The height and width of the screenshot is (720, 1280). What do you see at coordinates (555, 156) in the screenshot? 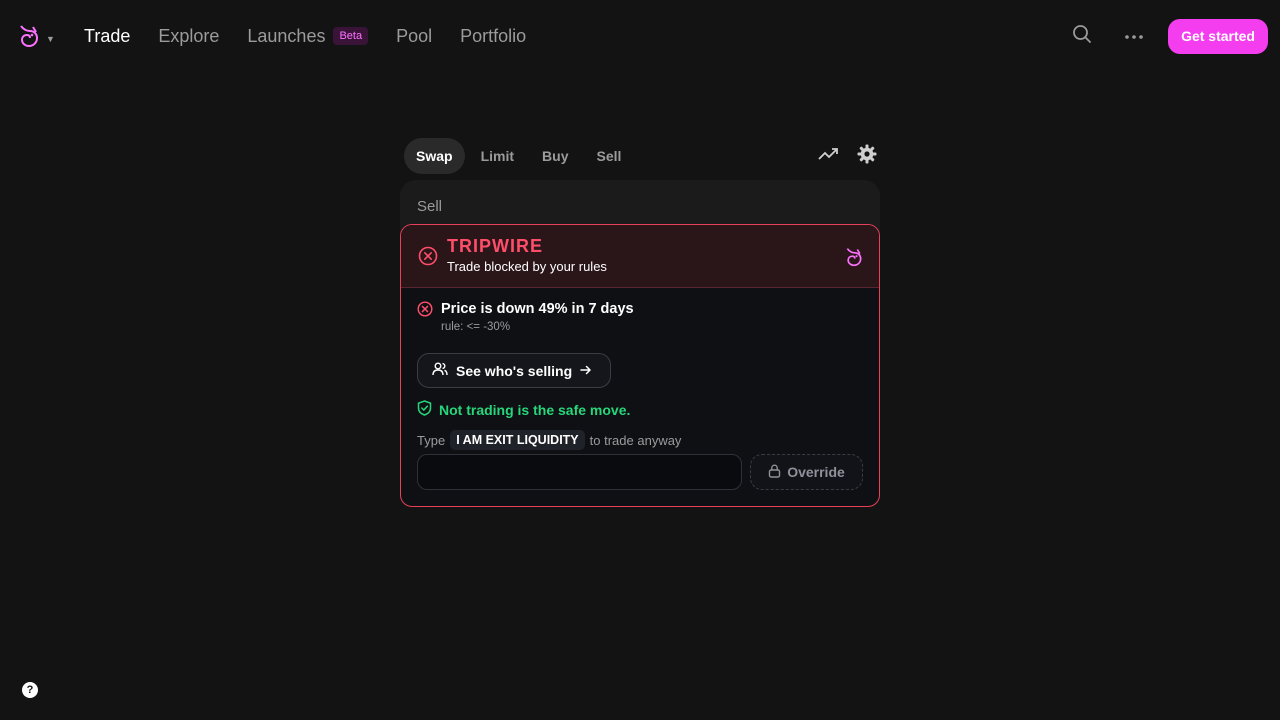
I see `tab-buy: Buy` at bounding box center [555, 156].